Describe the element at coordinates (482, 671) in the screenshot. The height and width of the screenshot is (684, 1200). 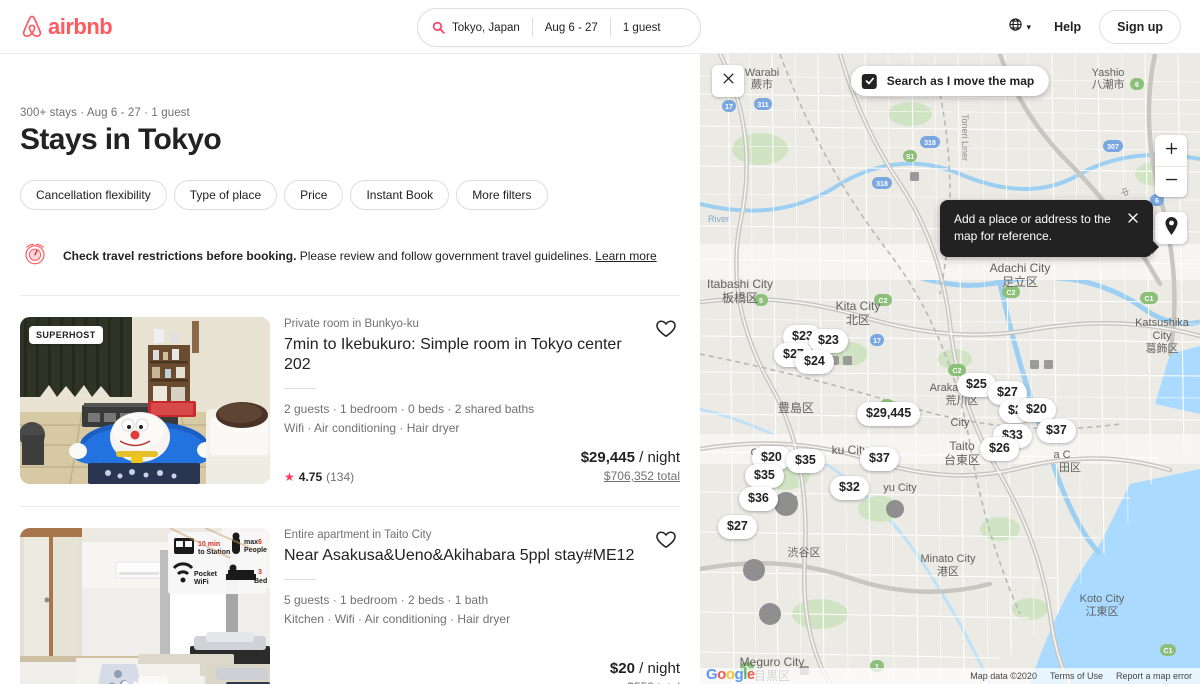
I see `listing-footer: $20 / night $558 total` at that location.